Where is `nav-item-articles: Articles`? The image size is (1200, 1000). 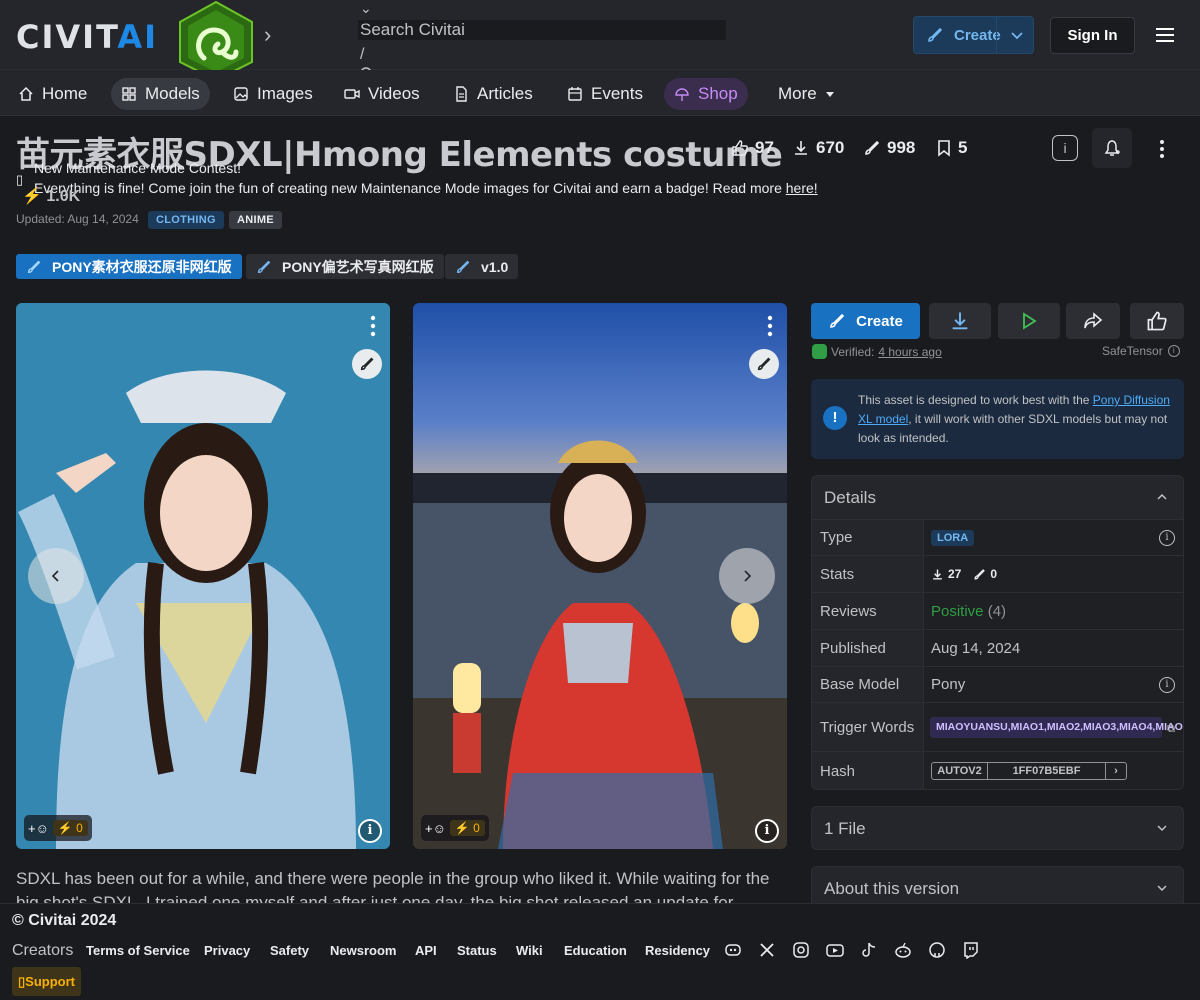
nav-item-articles: Articles is located at coordinates (493, 94).